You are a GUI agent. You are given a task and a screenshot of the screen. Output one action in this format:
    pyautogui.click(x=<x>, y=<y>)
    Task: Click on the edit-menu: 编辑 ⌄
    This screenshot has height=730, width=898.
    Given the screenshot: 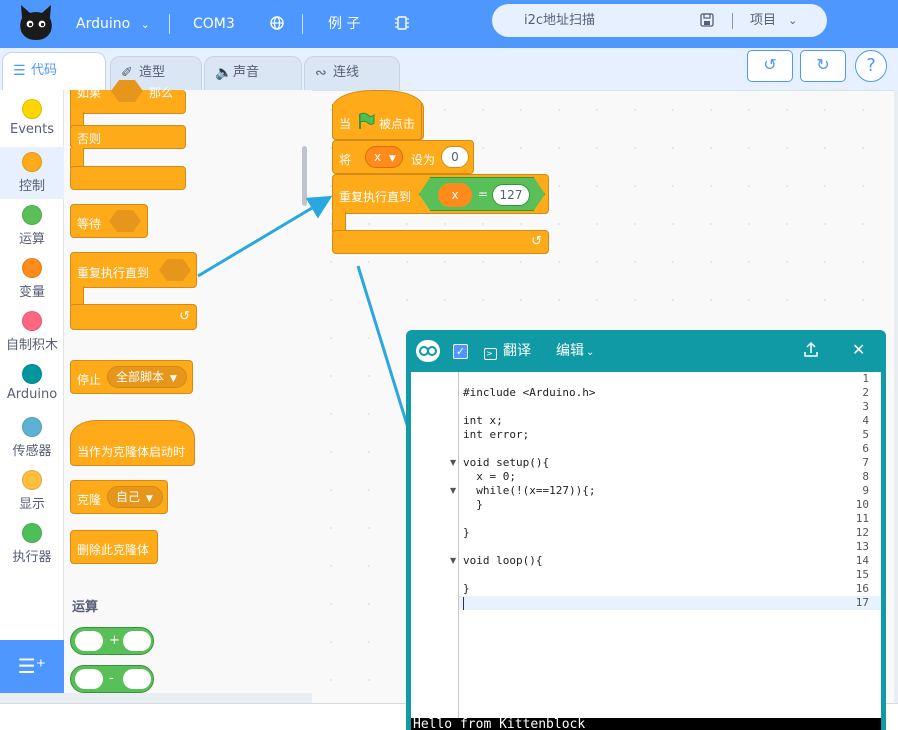 What is the action you would take?
    pyautogui.click(x=575, y=352)
    